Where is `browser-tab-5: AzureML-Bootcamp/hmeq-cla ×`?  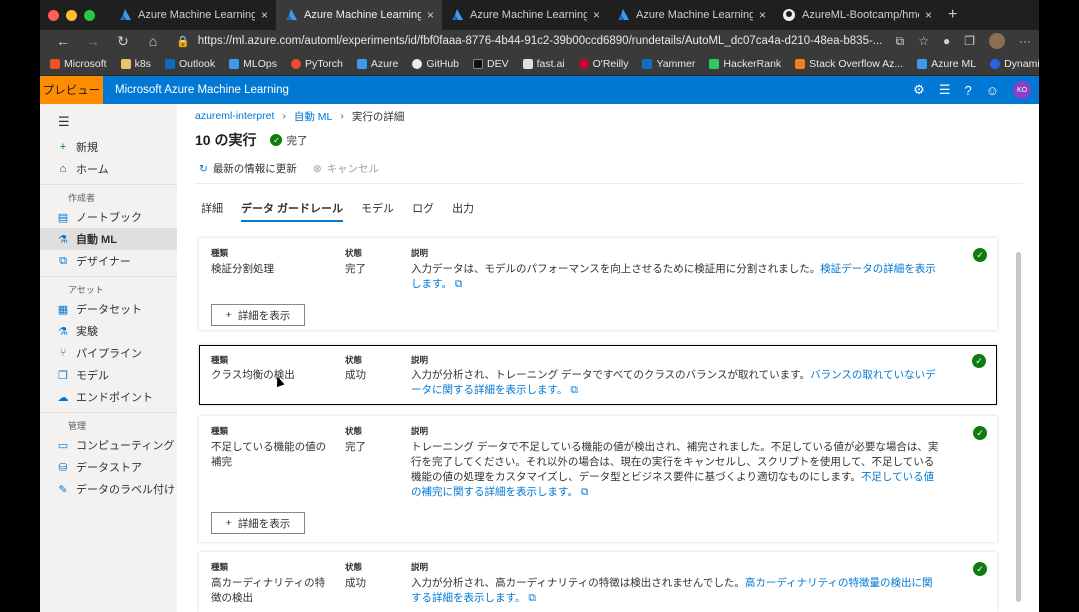 browser-tab-5: AzureML-Bootcamp/hmeq-cla × is located at coordinates (857, 15).